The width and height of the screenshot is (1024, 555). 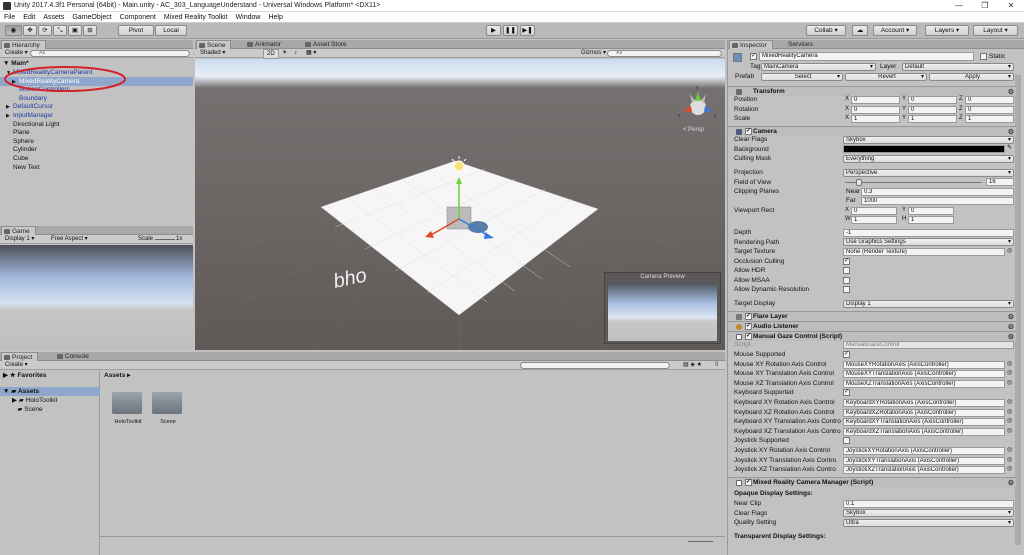 What do you see at coordinates (110, 53) in the screenshot?
I see `hierarchy-search-input: All` at bounding box center [110, 53].